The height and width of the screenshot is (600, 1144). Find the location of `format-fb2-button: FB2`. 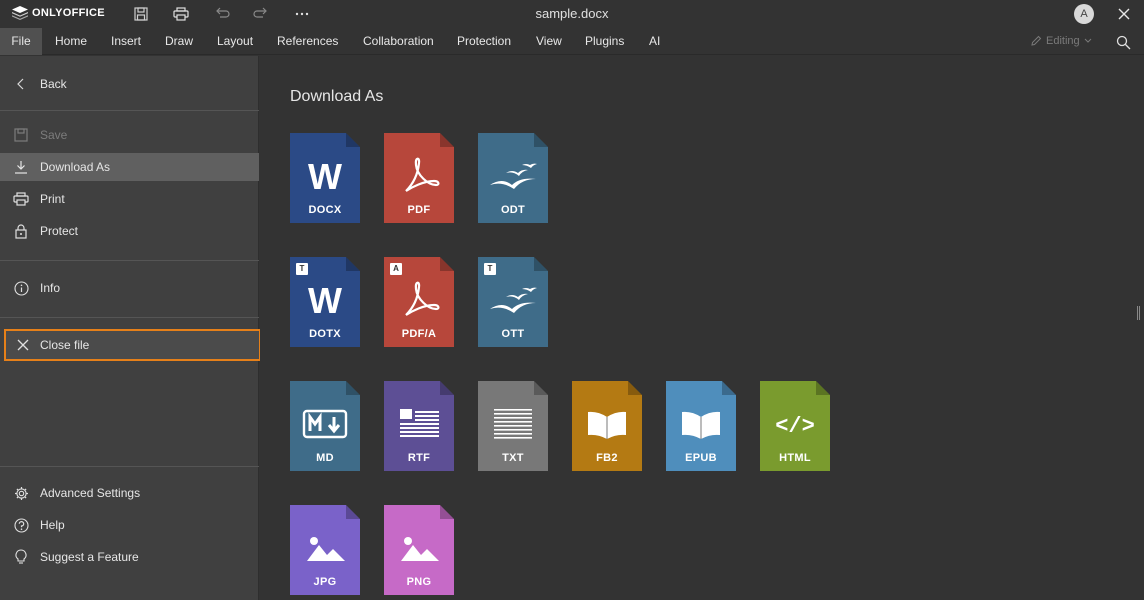

format-fb2-button: FB2 is located at coordinates (607, 426).